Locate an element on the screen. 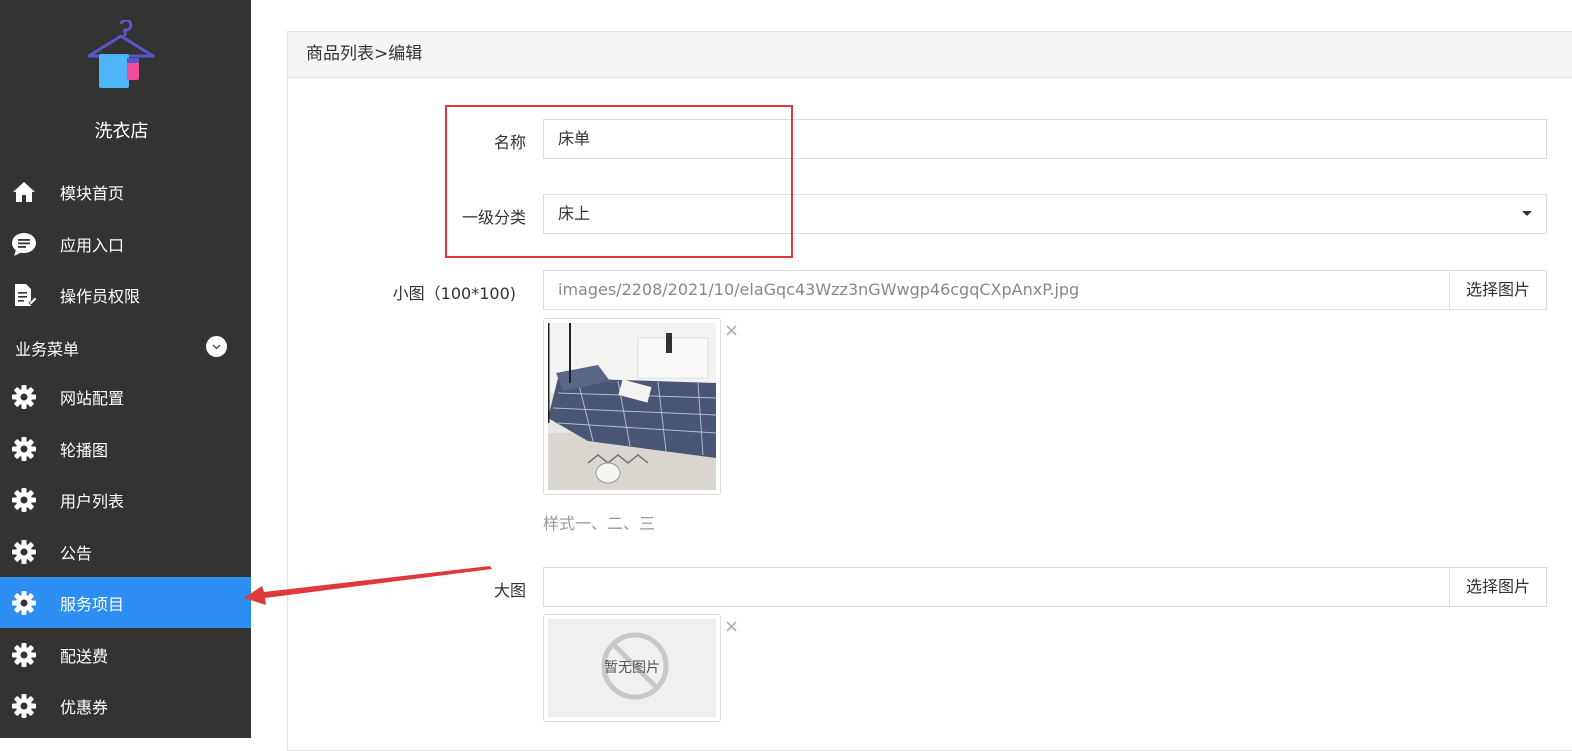 Image resolution: width=1572 pixels, height=751 pixels. document-edit-icon is located at coordinates (24, 295).